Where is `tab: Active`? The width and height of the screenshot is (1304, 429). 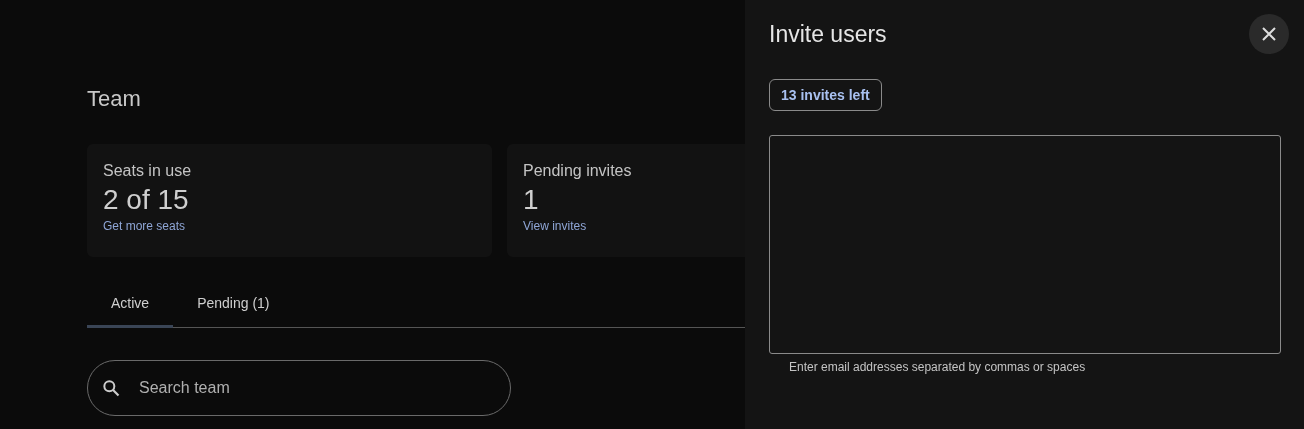
tab: Active is located at coordinates (130, 303).